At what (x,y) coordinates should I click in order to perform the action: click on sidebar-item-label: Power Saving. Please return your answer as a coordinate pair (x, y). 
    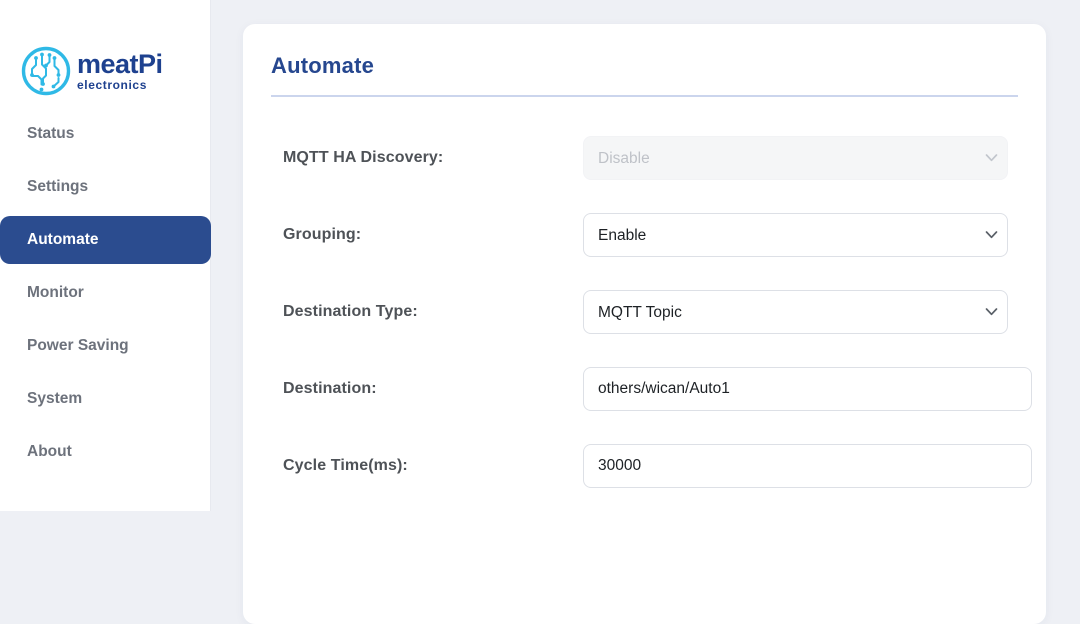
    Looking at the image, I should click on (78, 345).